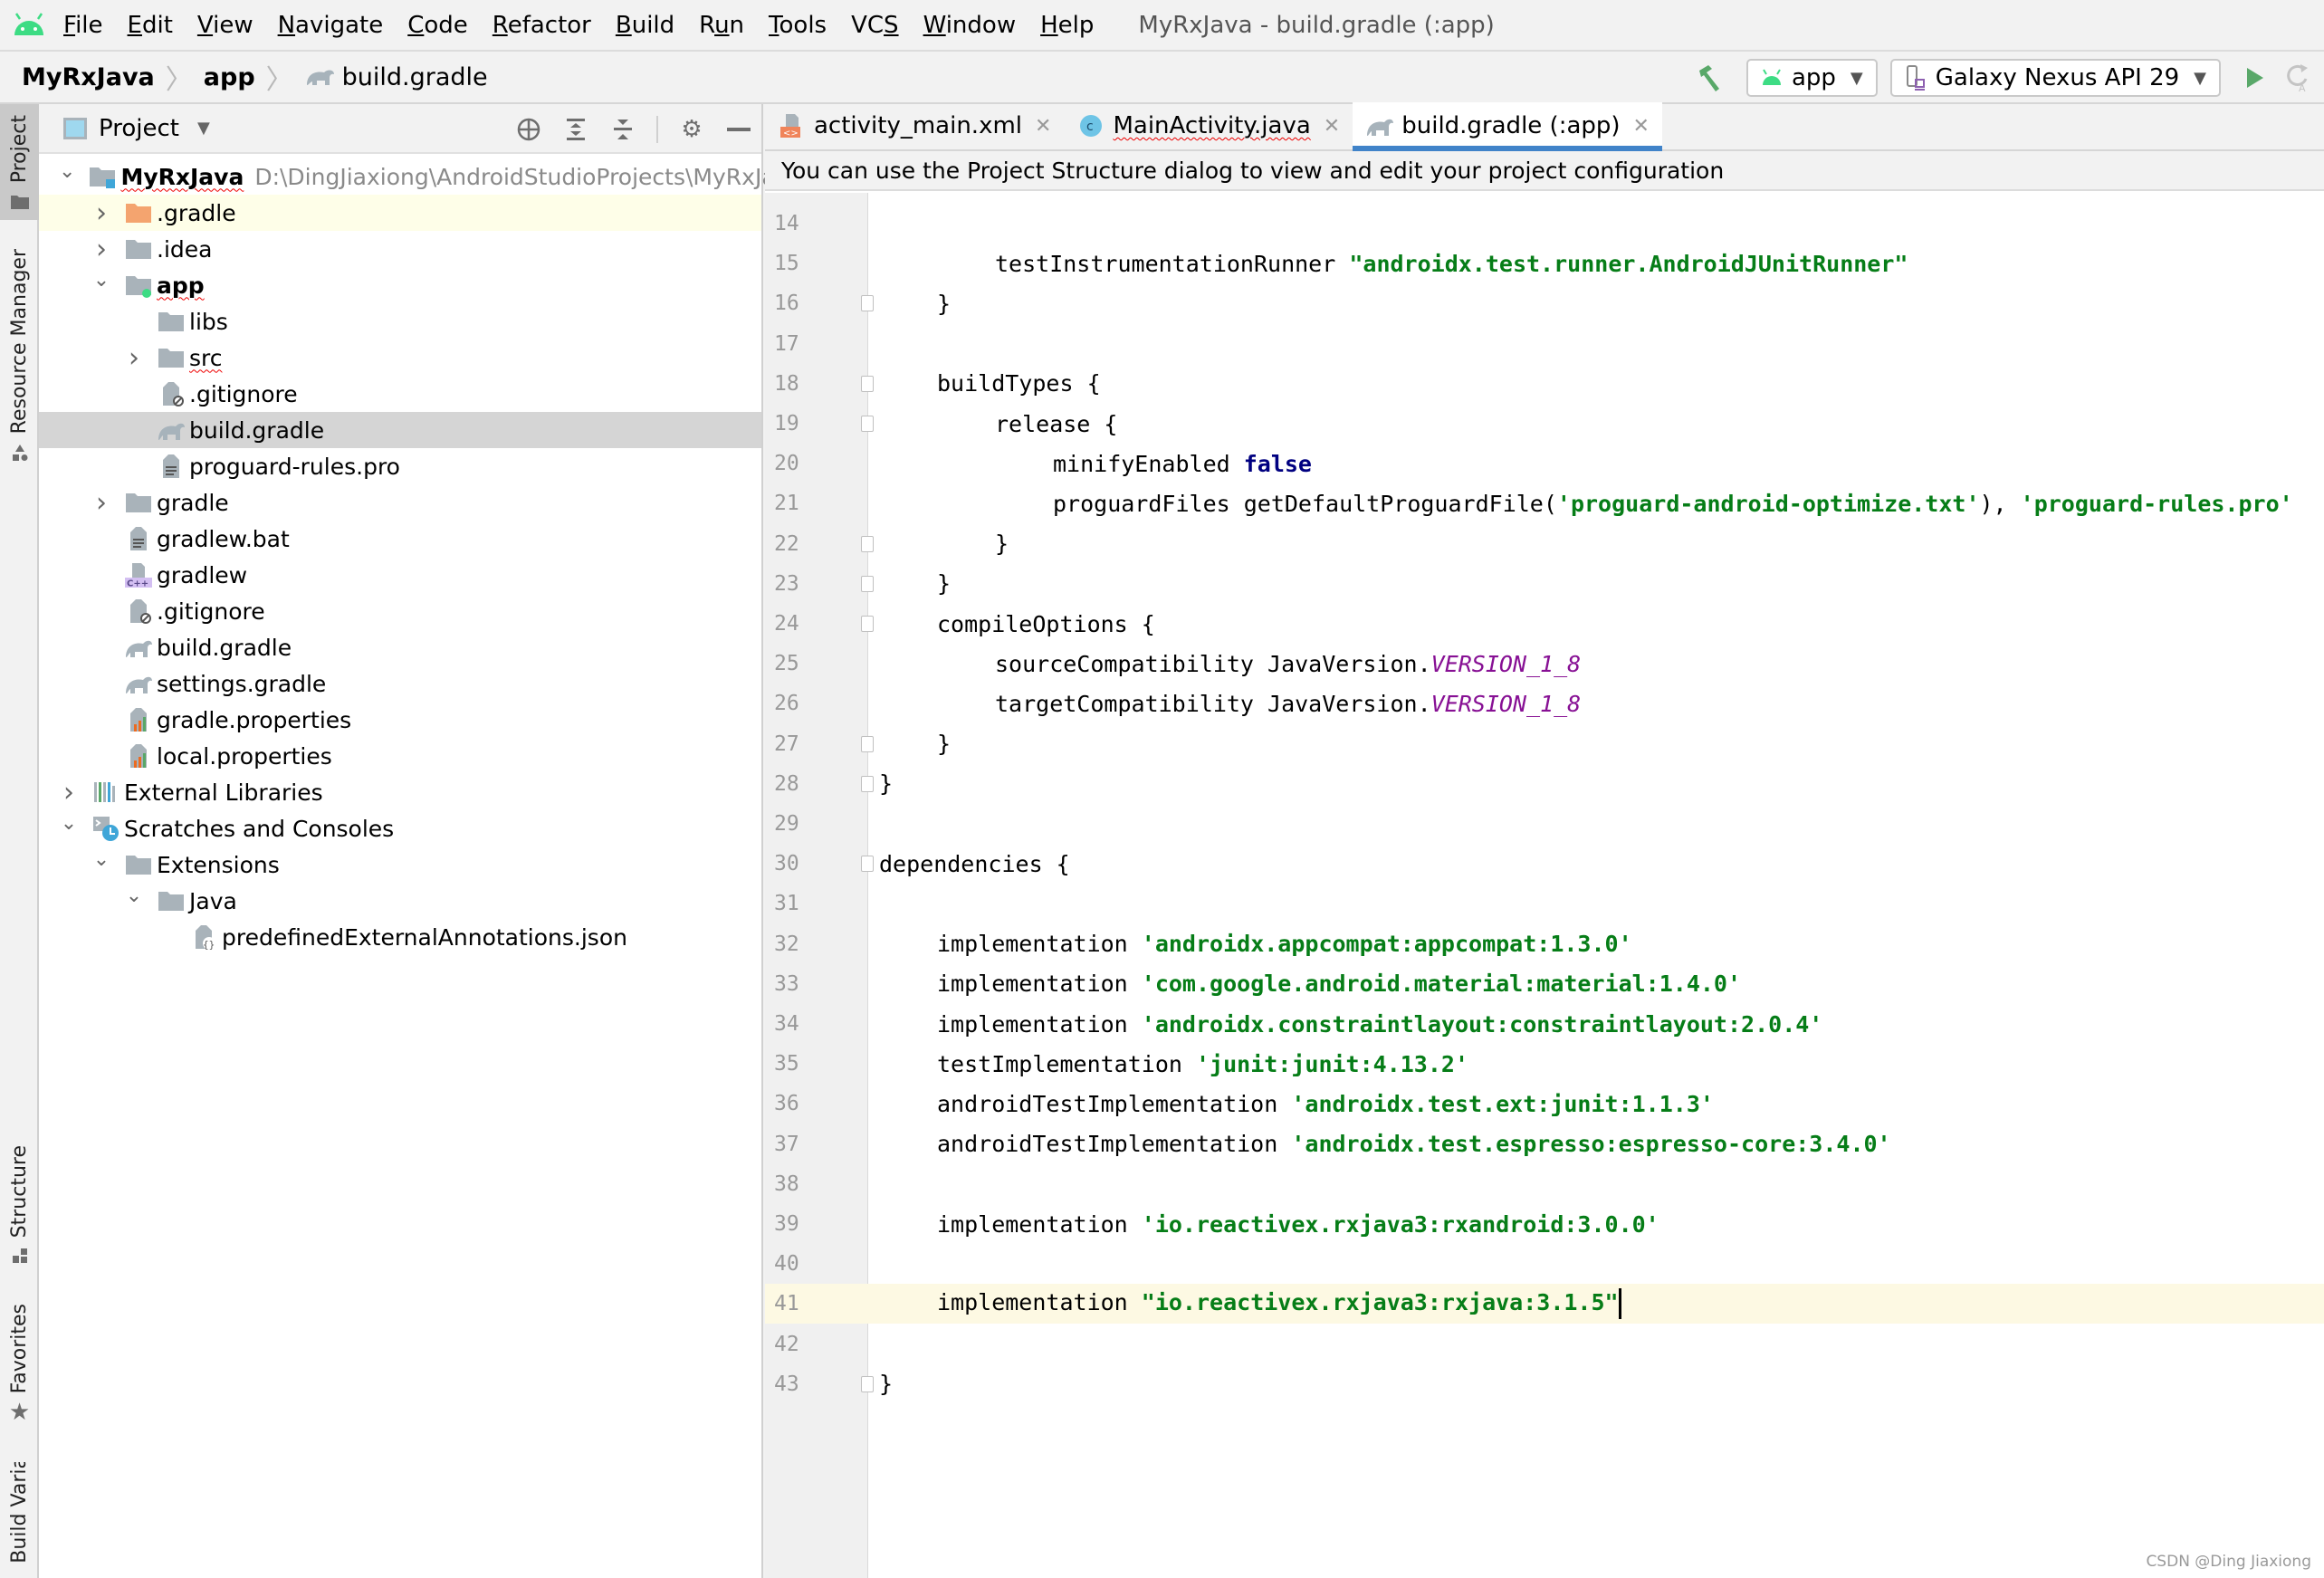 This screenshot has width=2324, height=1578. I want to click on line-number: 18, so click(786, 383).